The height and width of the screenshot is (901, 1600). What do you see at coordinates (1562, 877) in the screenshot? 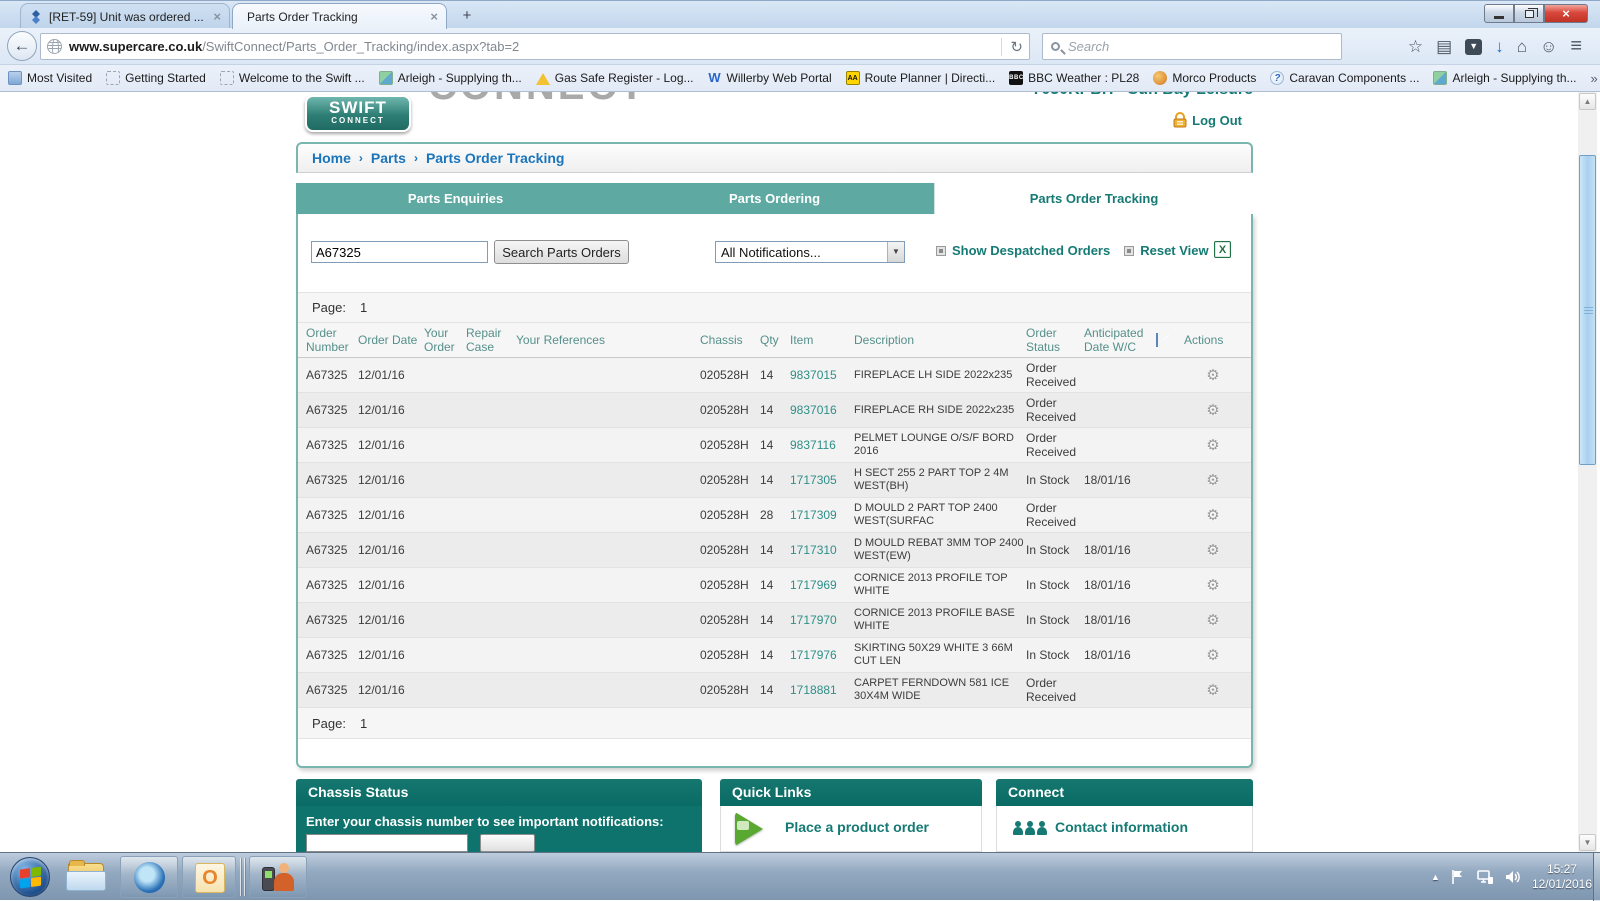
I see `taskbar-clock: 15:27 12/01/2016` at bounding box center [1562, 877].